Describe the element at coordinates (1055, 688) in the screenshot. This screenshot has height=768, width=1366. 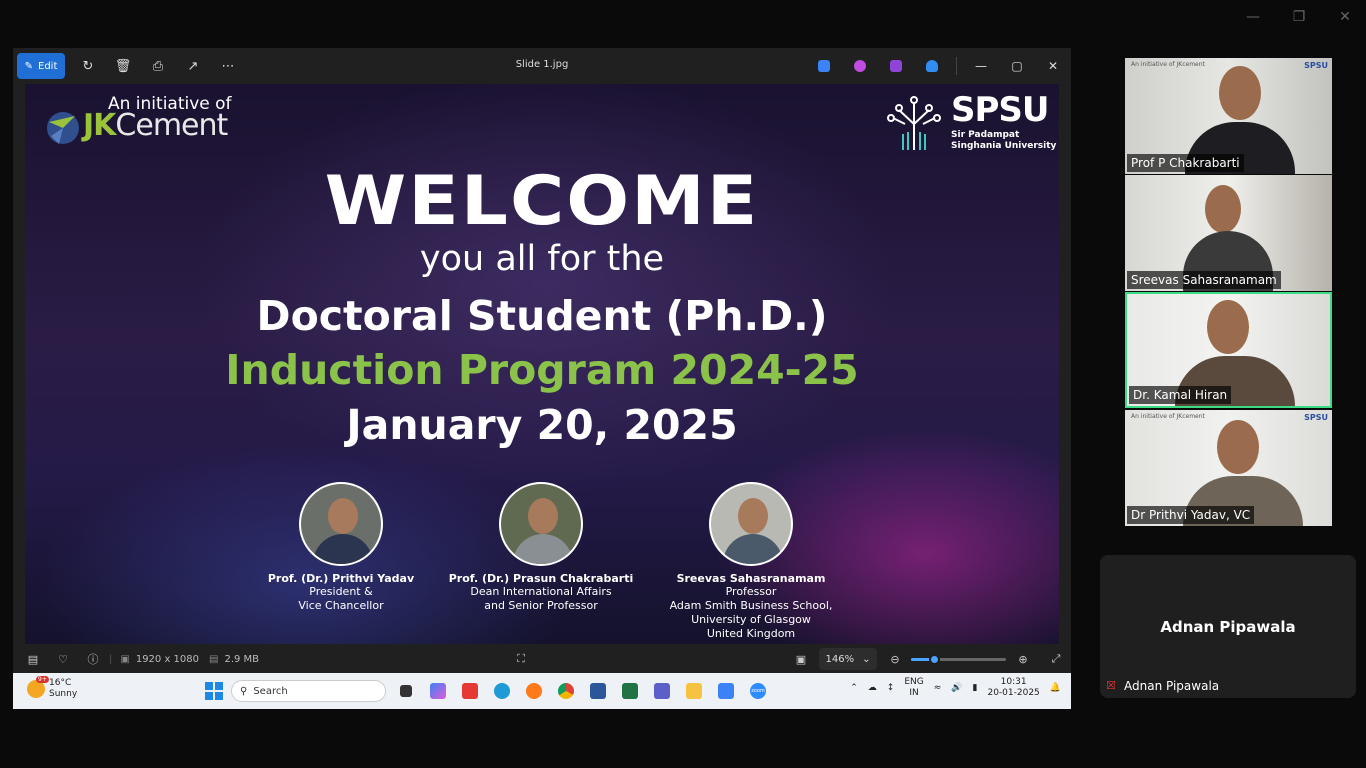
I see `notification-icon: 🔔` at that location.